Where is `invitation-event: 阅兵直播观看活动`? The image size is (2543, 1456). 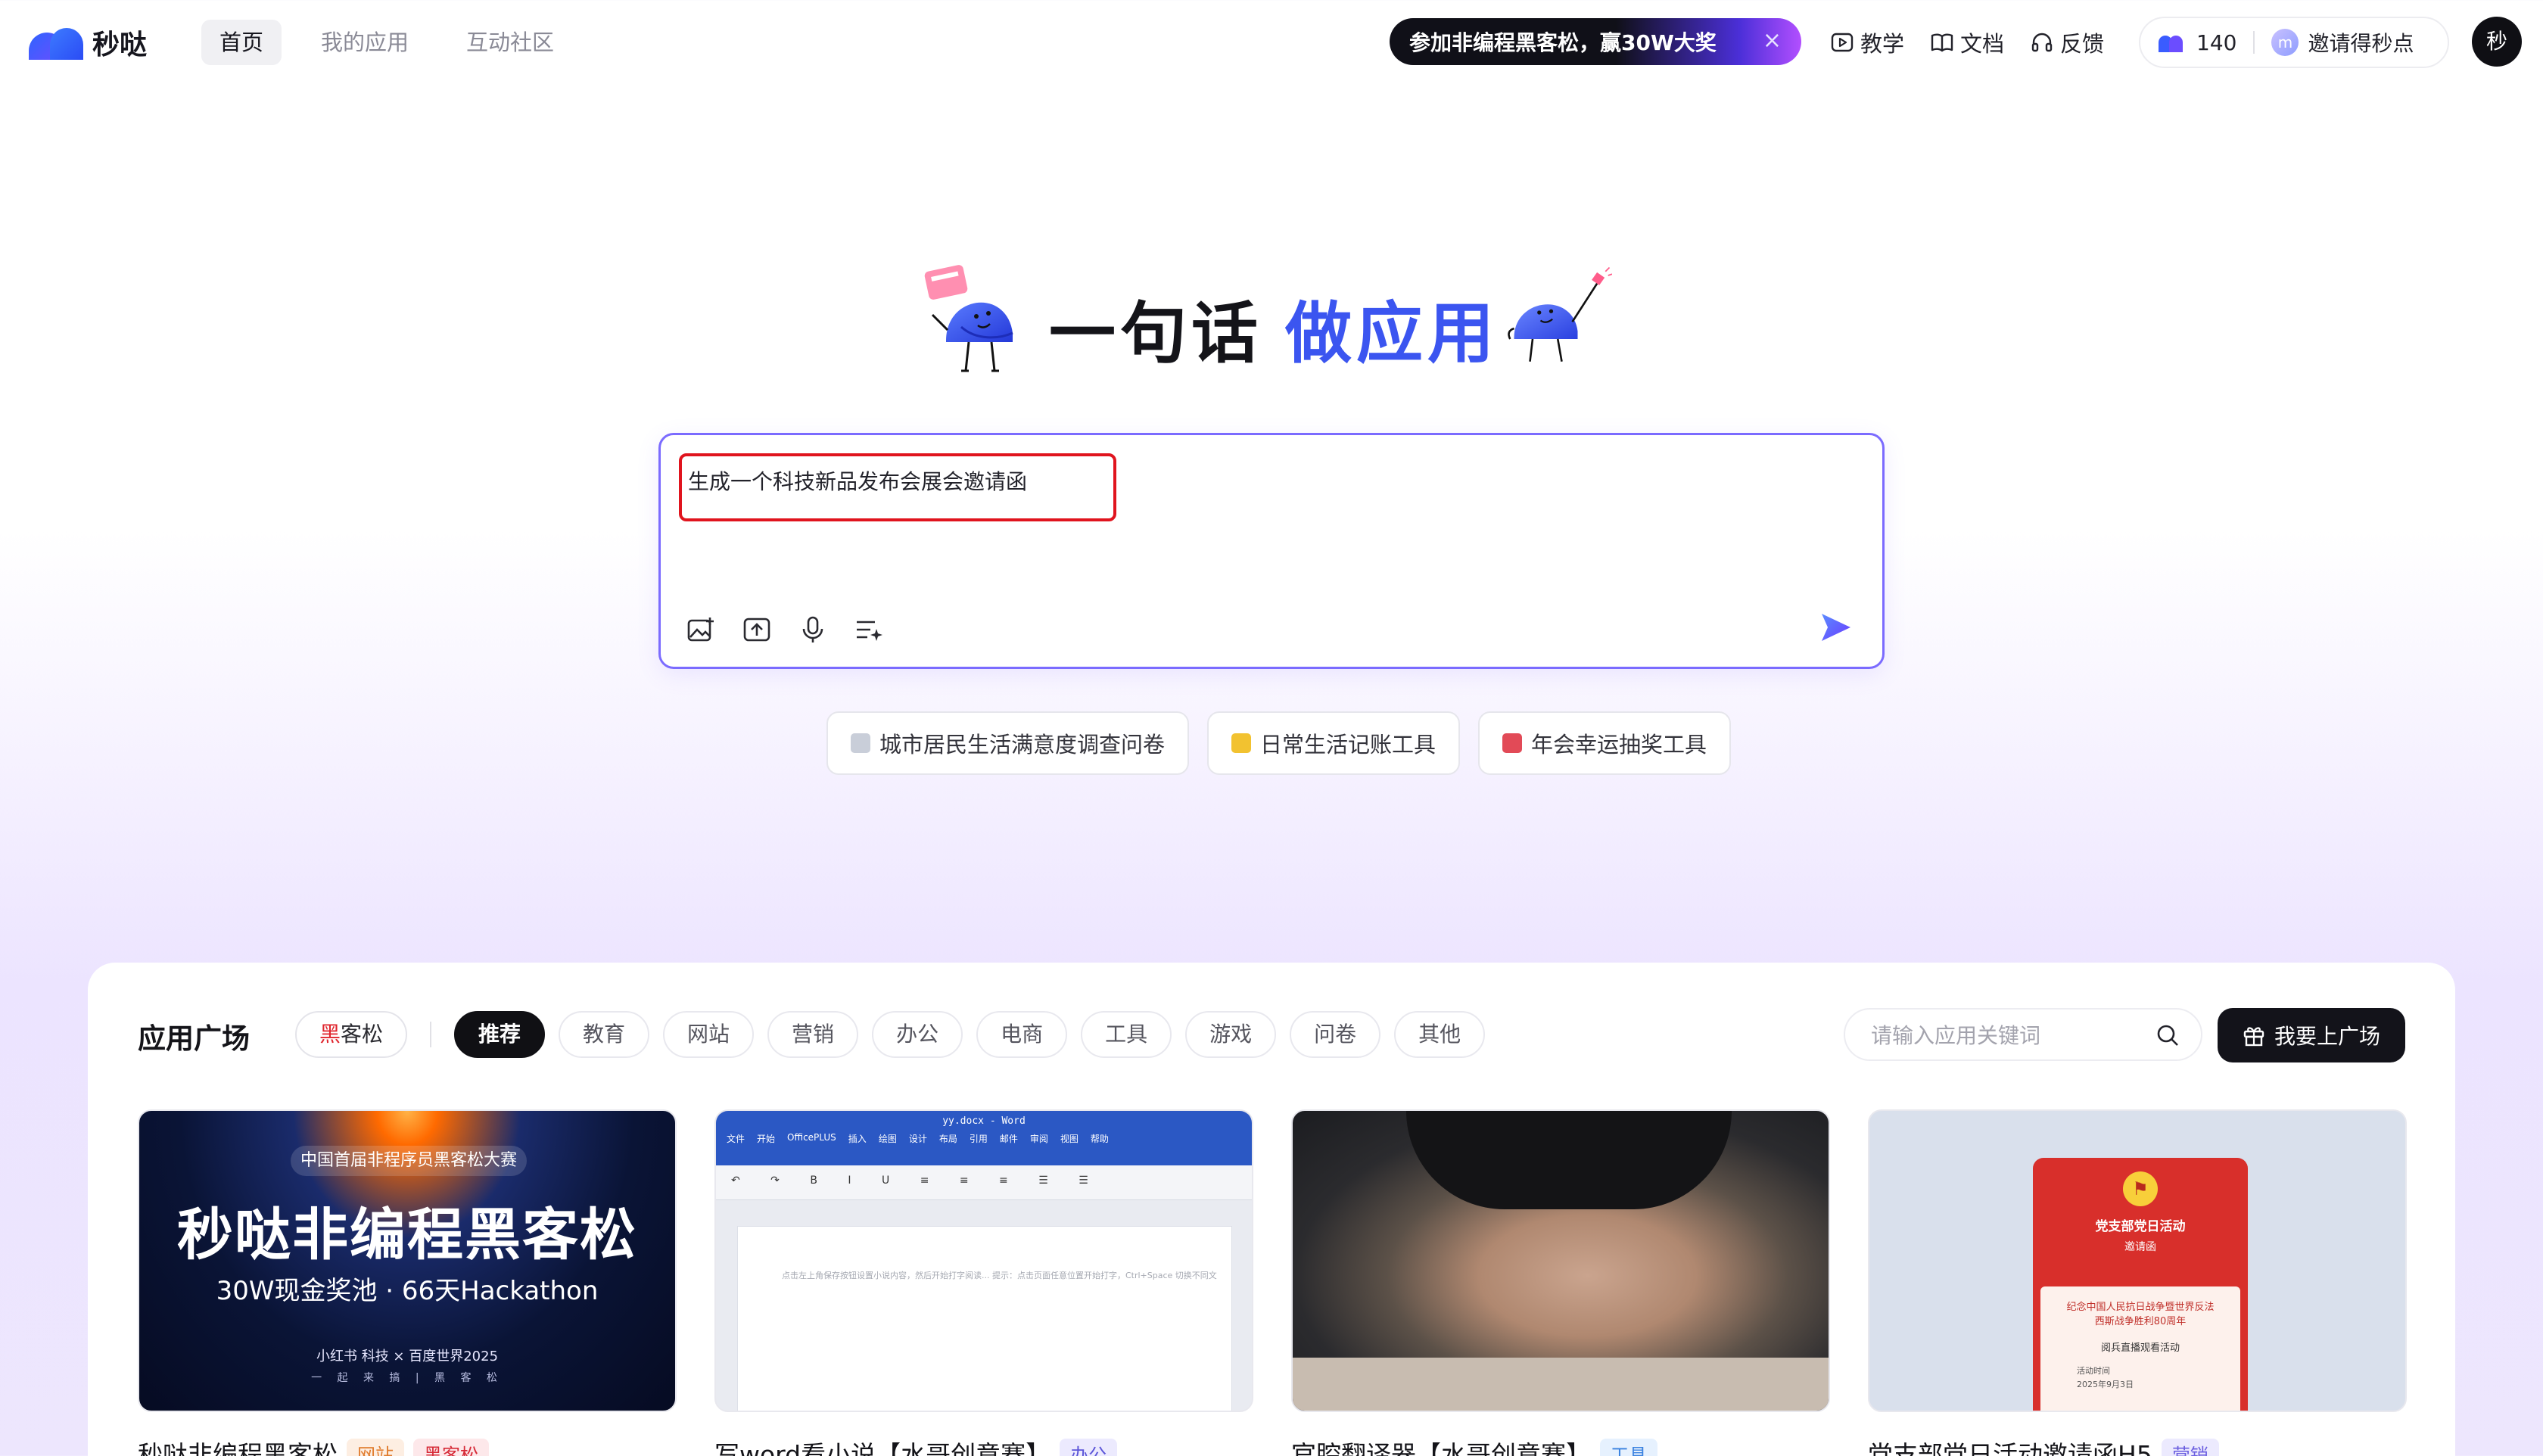 invitation-event: 阅兵直播观看活动 is located at coordinates (2140, 1348).